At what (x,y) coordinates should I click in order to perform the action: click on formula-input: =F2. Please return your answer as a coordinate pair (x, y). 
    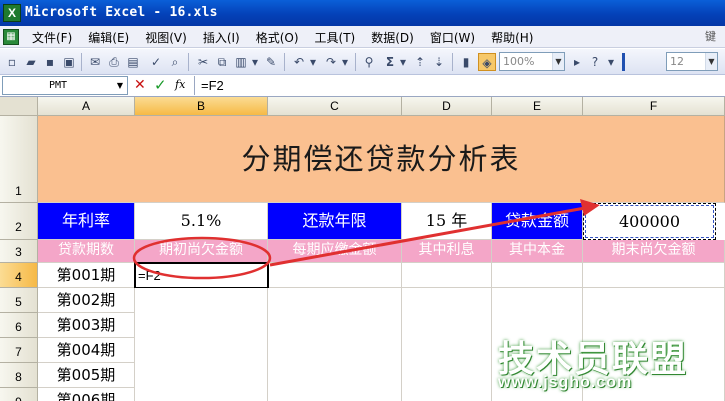
    Looking at the image, I should click on (459, 85).